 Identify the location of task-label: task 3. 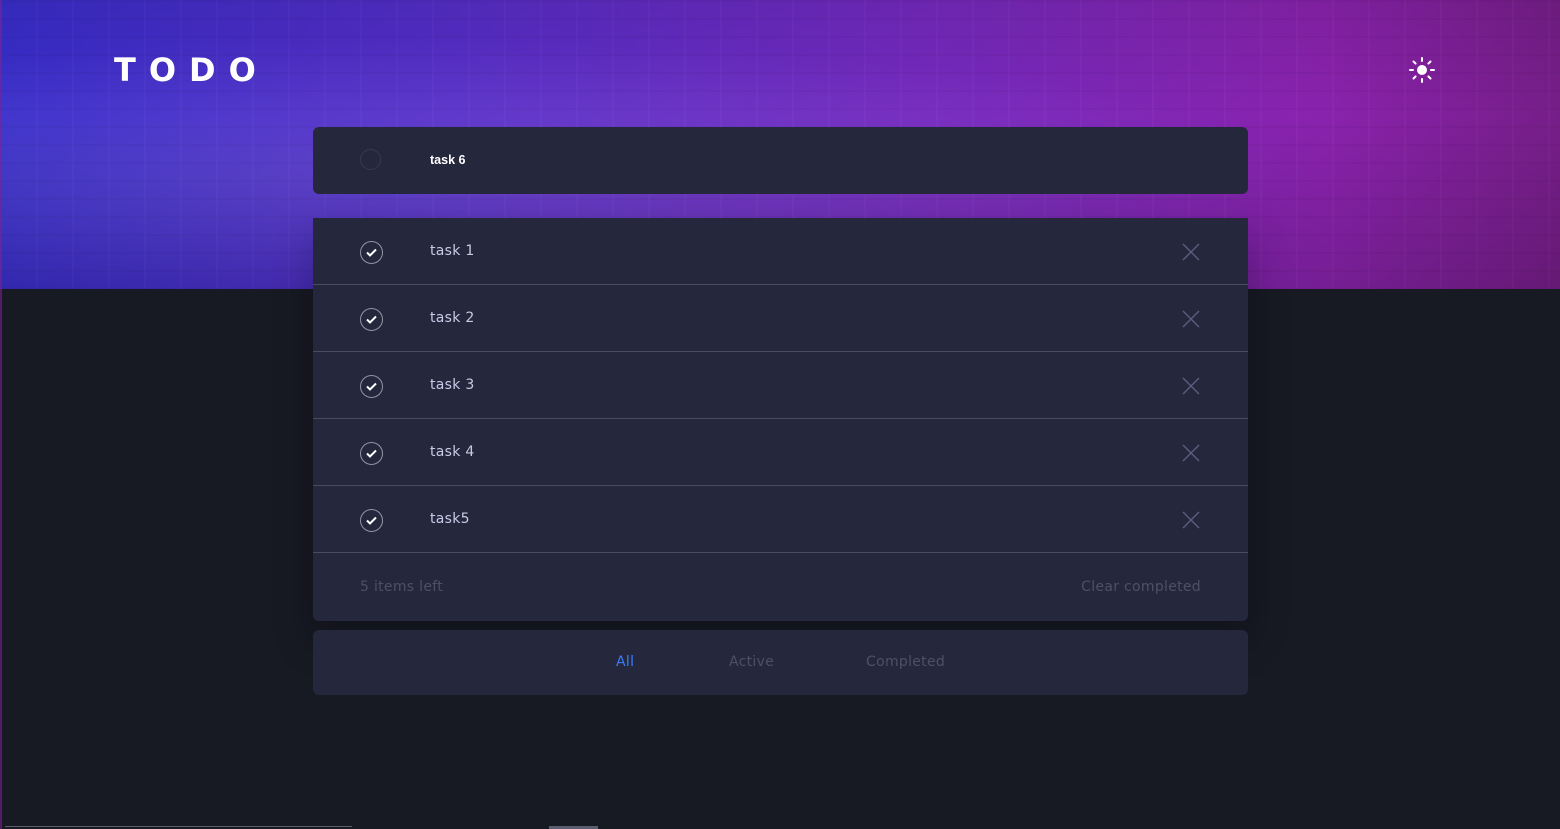
(452, 385).